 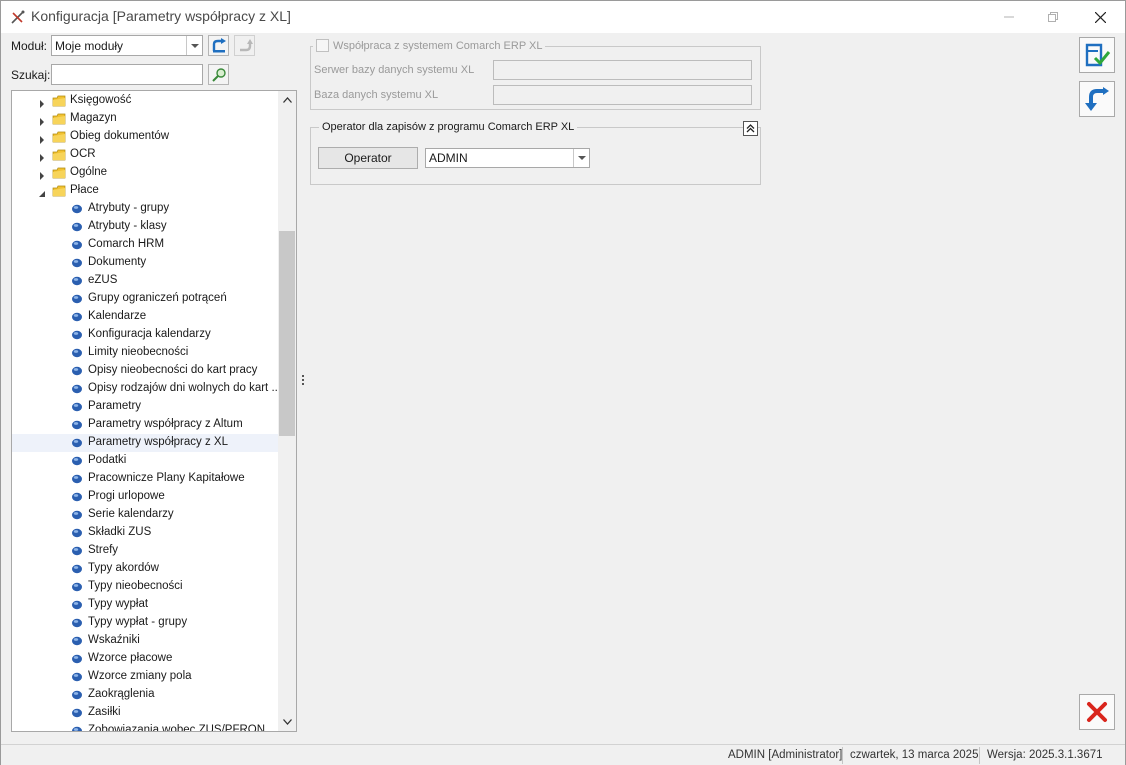 I want to click on save-icon, so click(x=1098, y=55).